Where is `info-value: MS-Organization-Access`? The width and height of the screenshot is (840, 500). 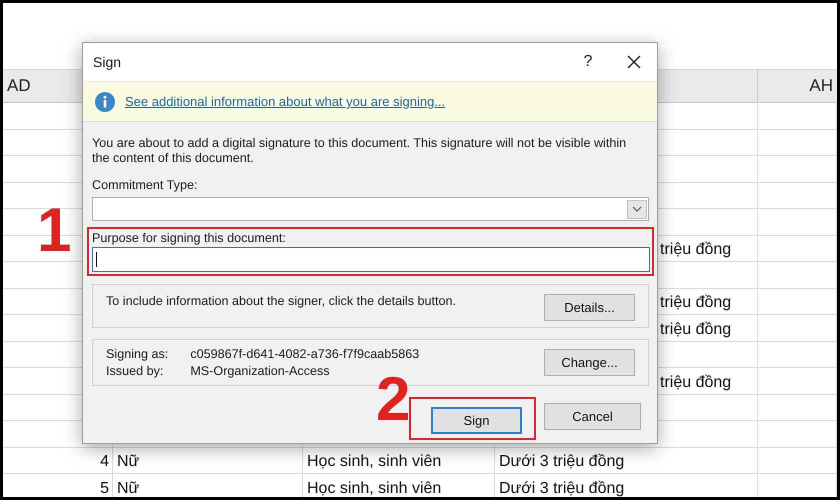
info-value: MS-Organization-Access is located at coordinates (260, 371).